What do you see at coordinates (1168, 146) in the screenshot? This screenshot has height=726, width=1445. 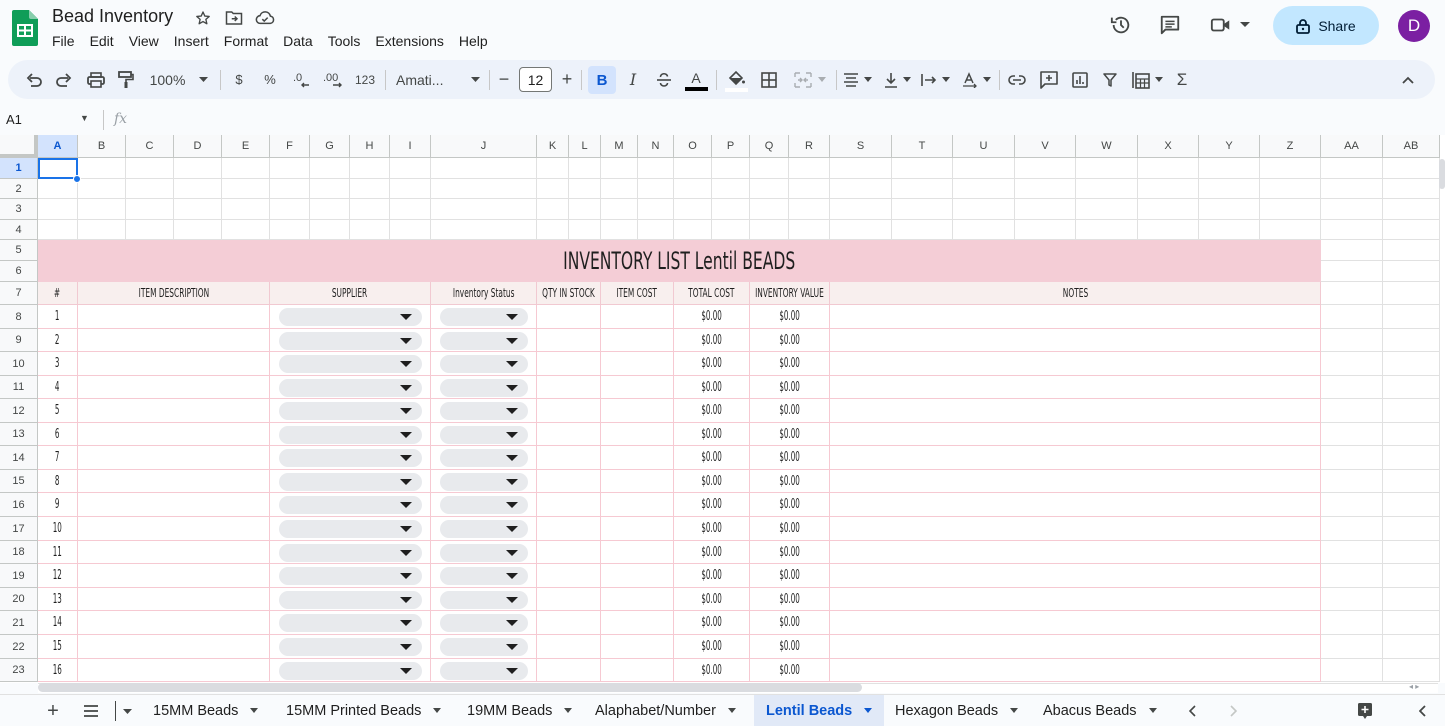 I see `column-header: X` at bounding box center [1168, 146].